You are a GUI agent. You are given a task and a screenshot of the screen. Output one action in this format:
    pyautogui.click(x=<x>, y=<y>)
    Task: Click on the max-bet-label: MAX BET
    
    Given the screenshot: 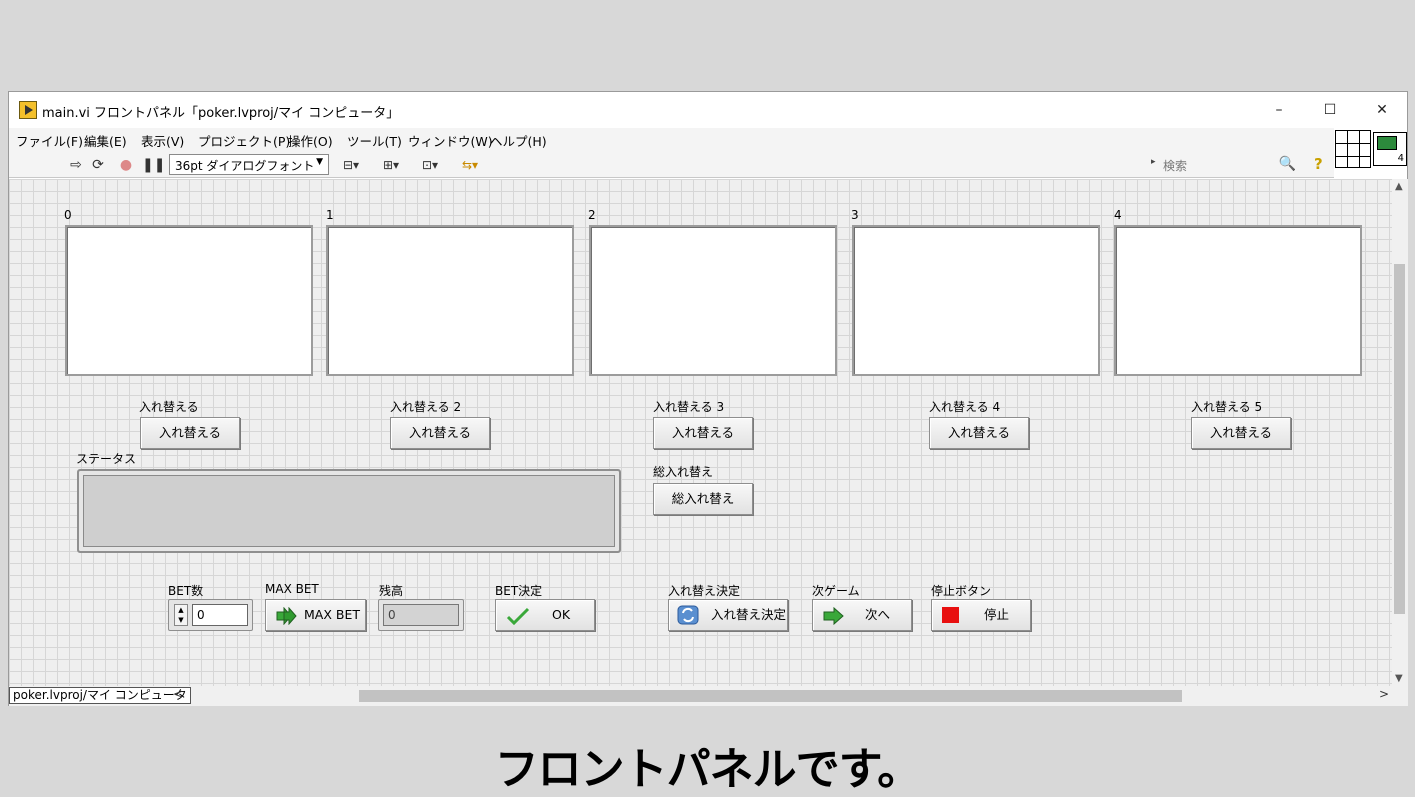 What is the action you would take?
    pyautogui.click(x=292, y=589)
    